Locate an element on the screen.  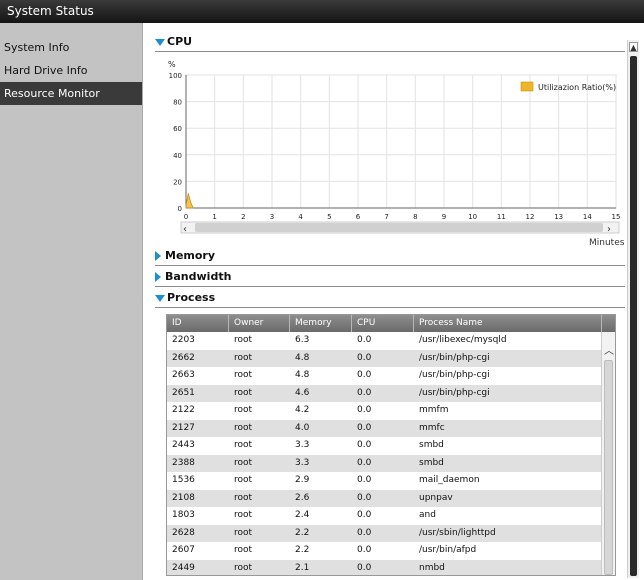
cell-memory: 2.4 is located at coordinates (302, 515).